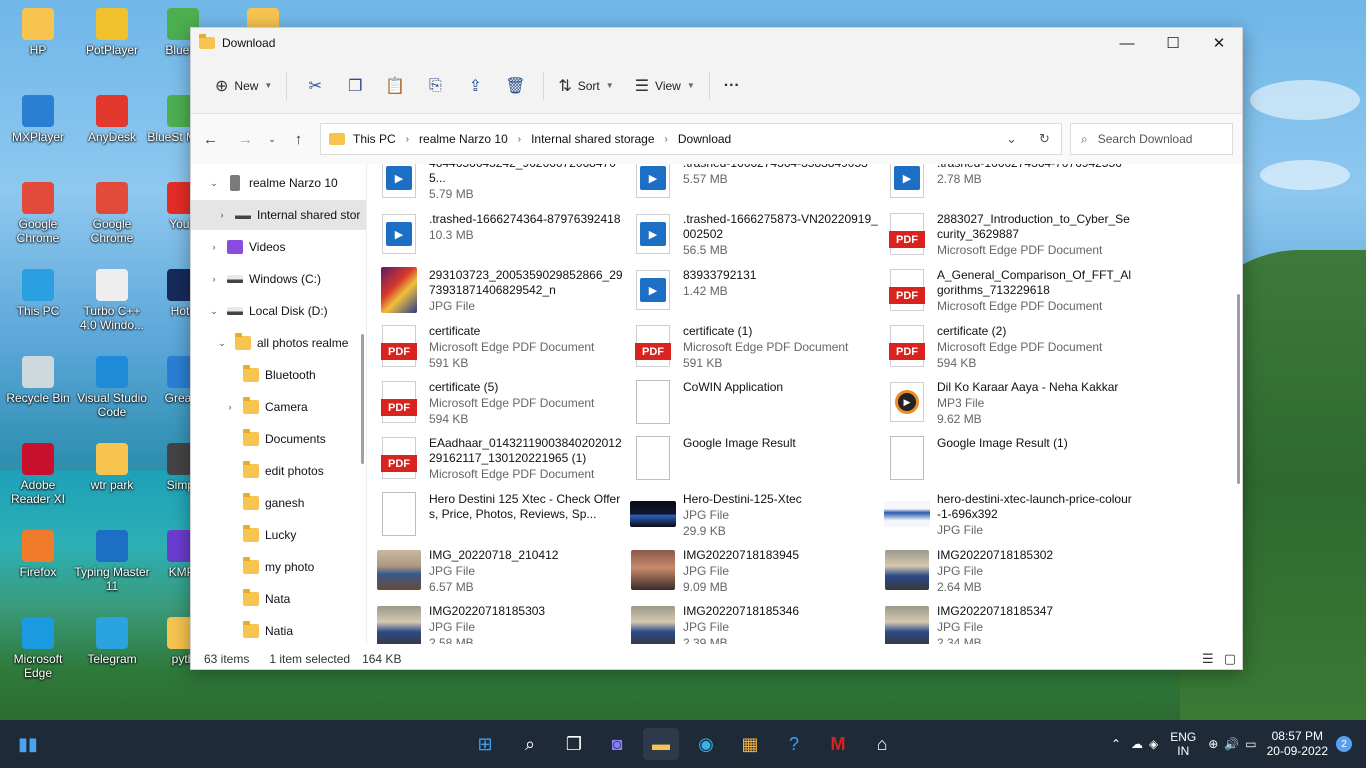 This screenshot has height=768, width=1366. I want to click on more-options-button: ···, so click(732, 86).